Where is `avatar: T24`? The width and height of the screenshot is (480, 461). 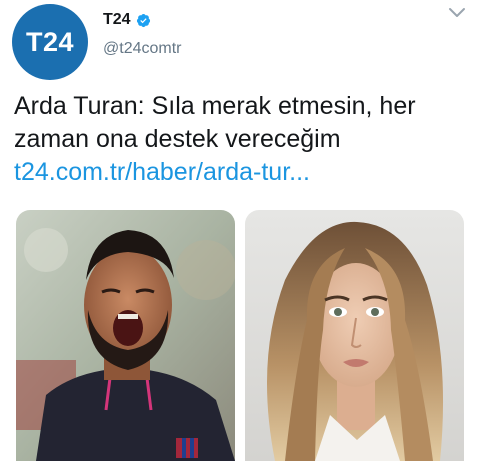
avatar: T24 is located at coordinates (50, 42).